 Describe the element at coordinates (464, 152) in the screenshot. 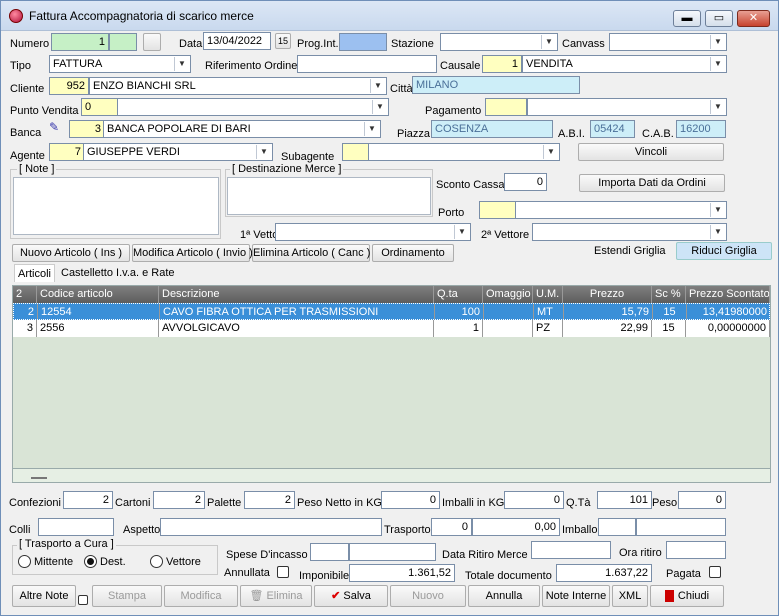

I see `subagente-select: ▼` at that location.